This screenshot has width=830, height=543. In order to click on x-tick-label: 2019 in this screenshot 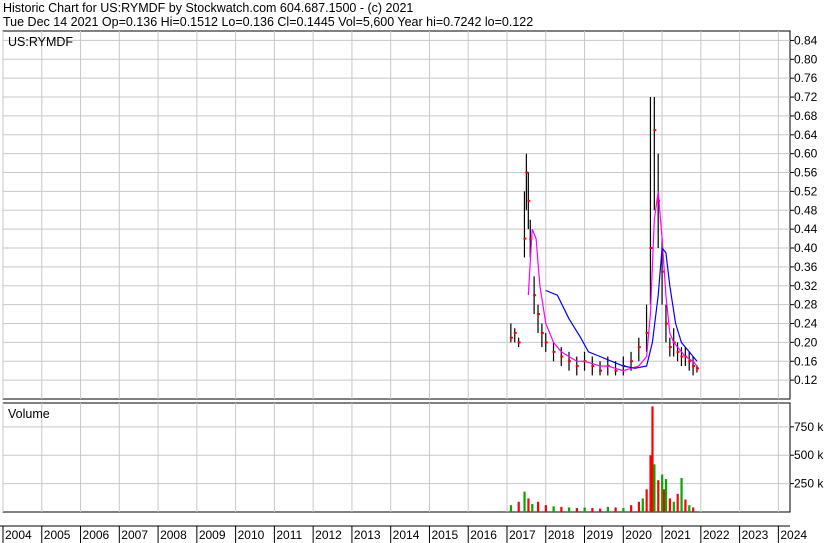, I will do `click(600, 535)`.